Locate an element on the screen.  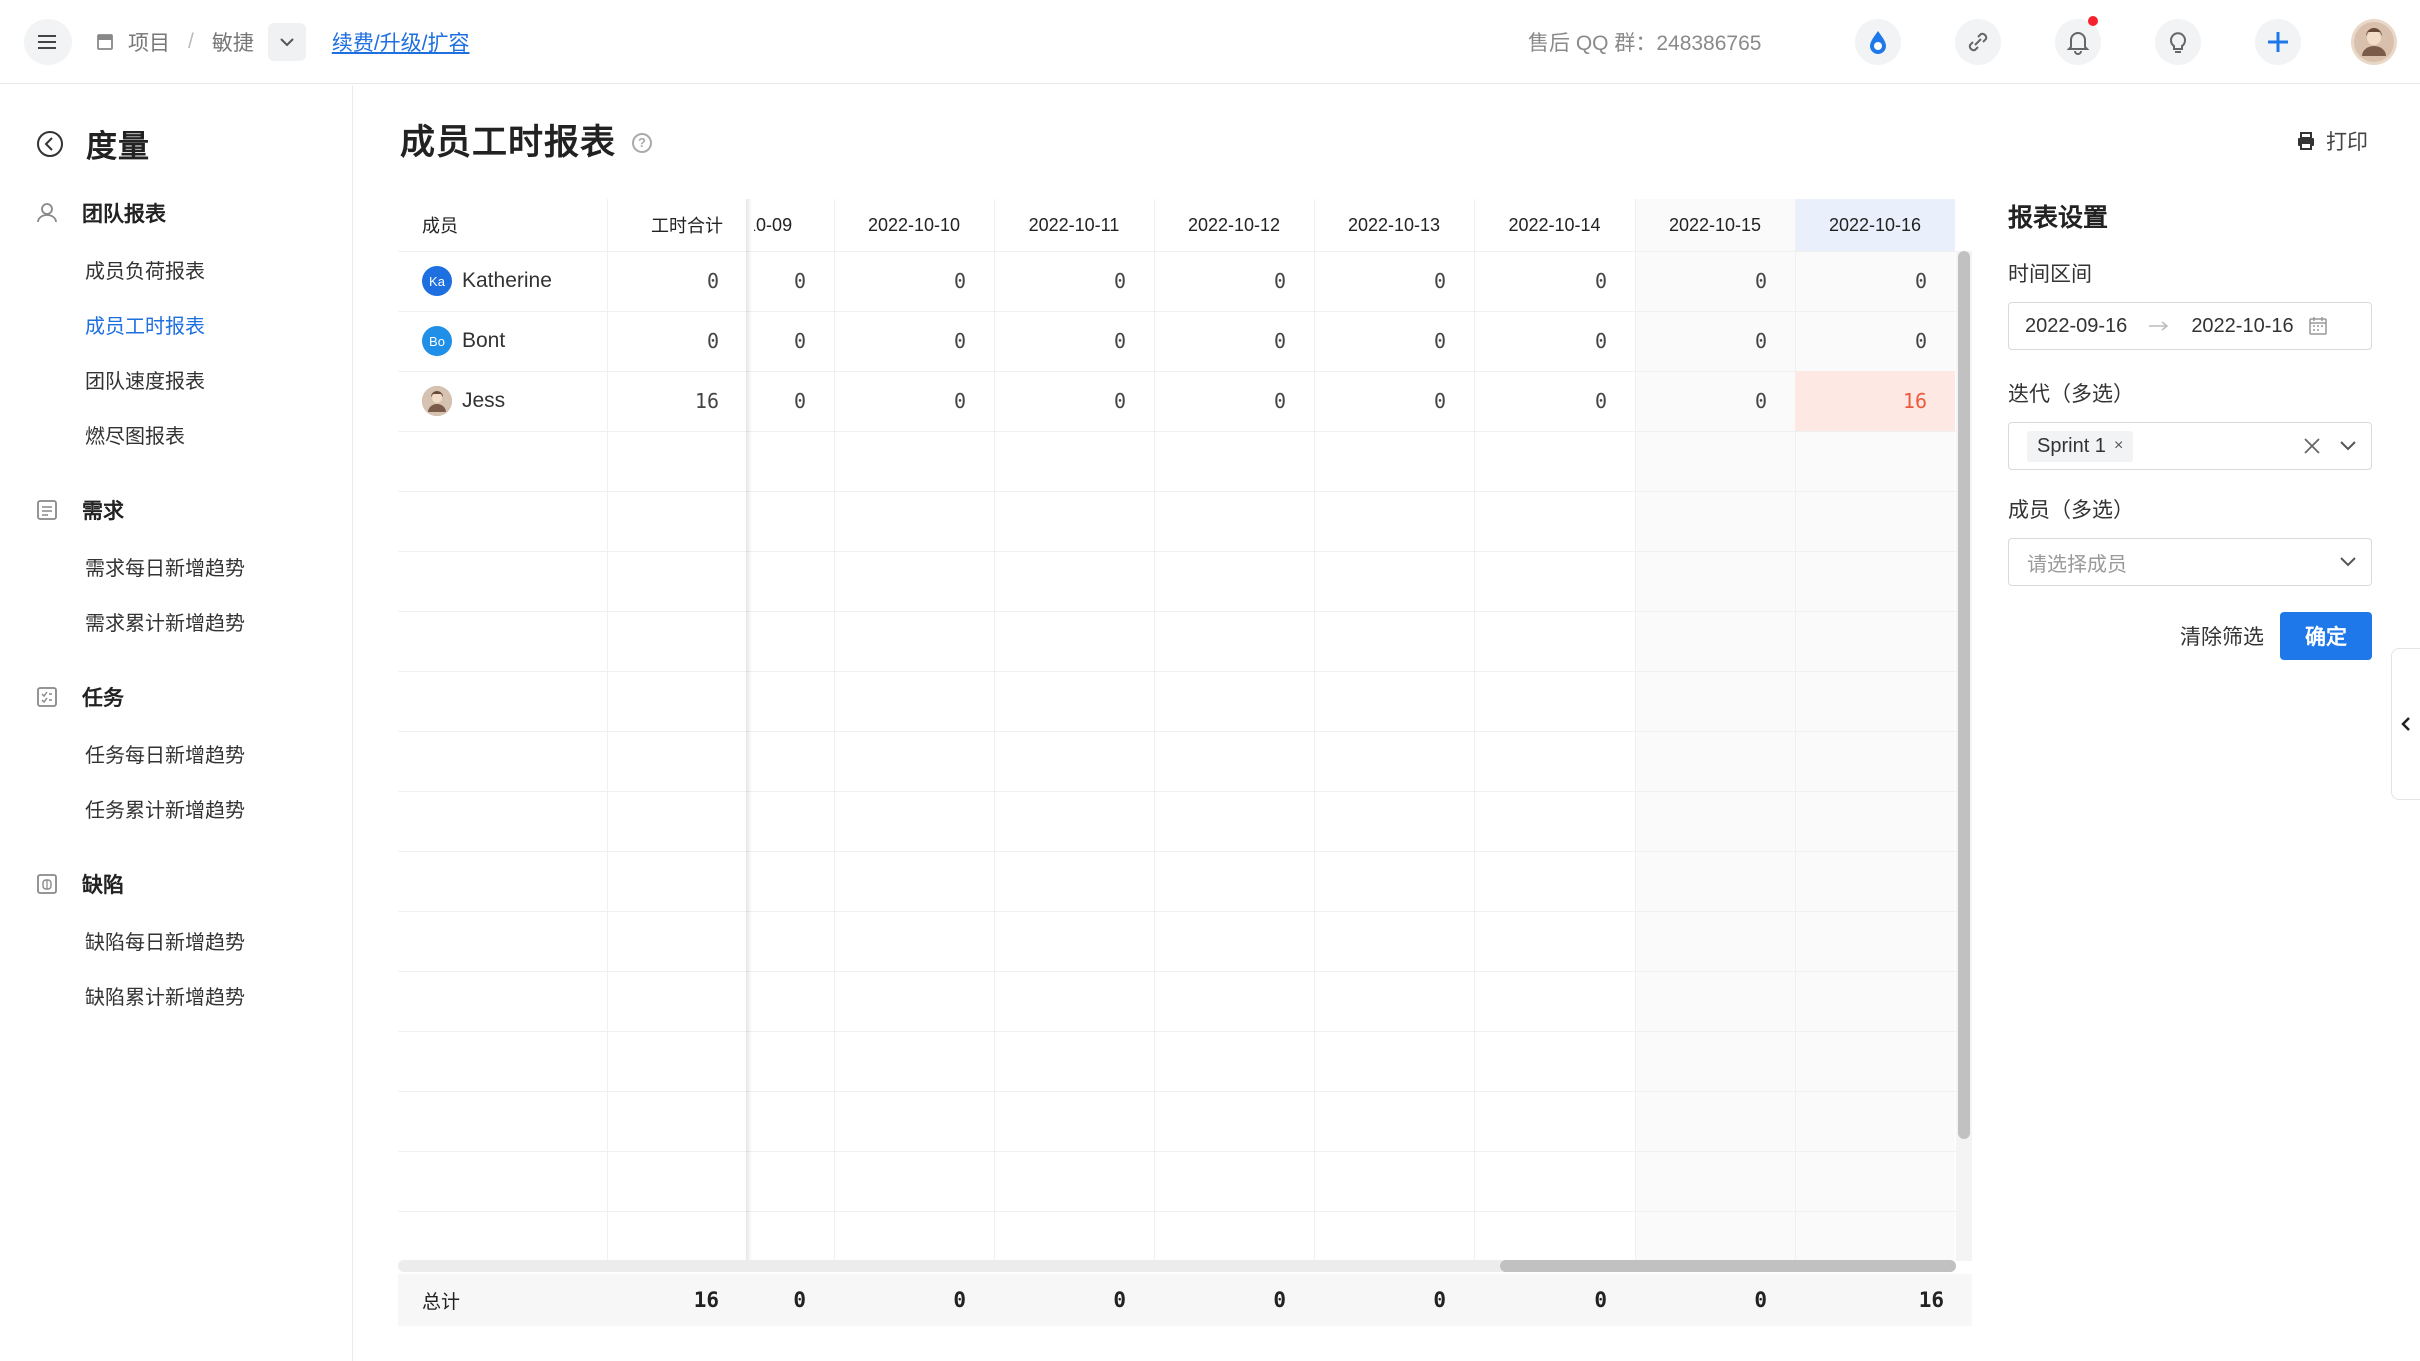
link-button is located at coordinates (1978, 42).